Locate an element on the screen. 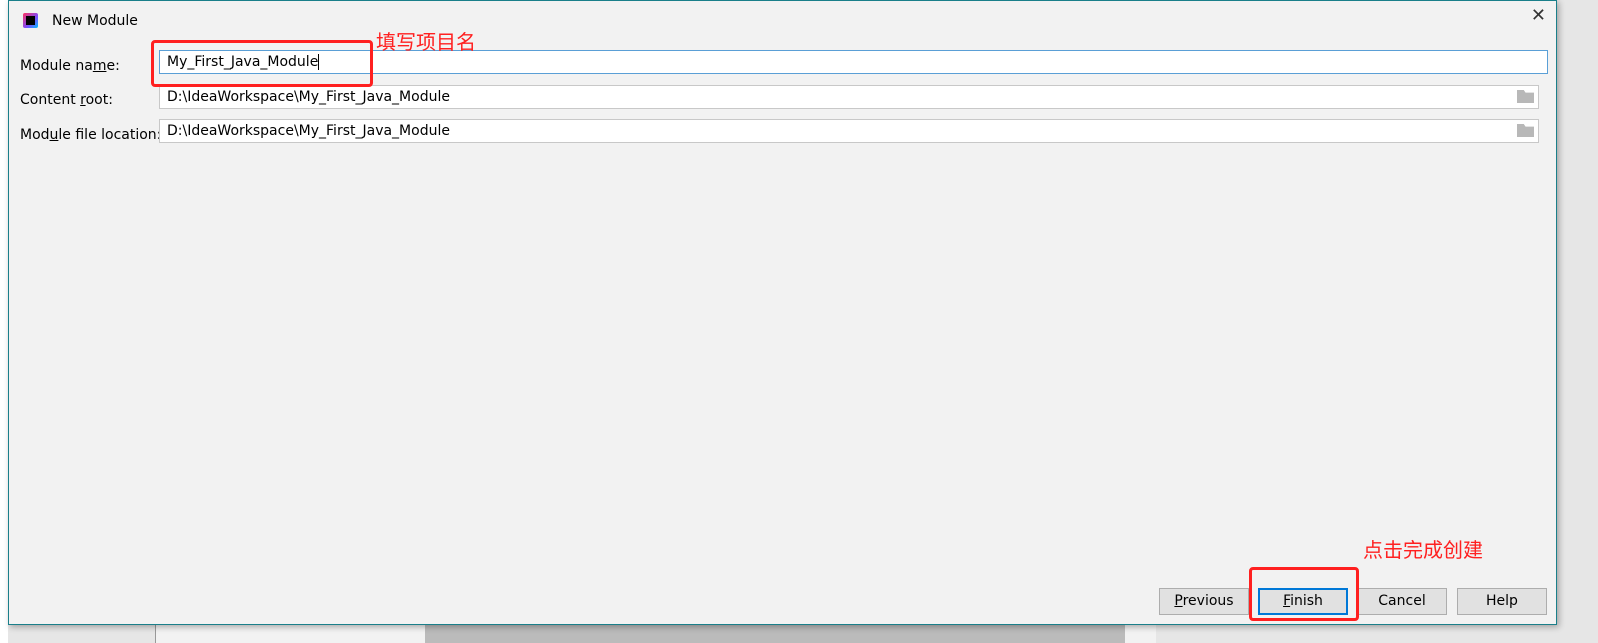 This screenshot has height=643, width=1598. previous-button: Previous is located at coordinates (1204, 601).